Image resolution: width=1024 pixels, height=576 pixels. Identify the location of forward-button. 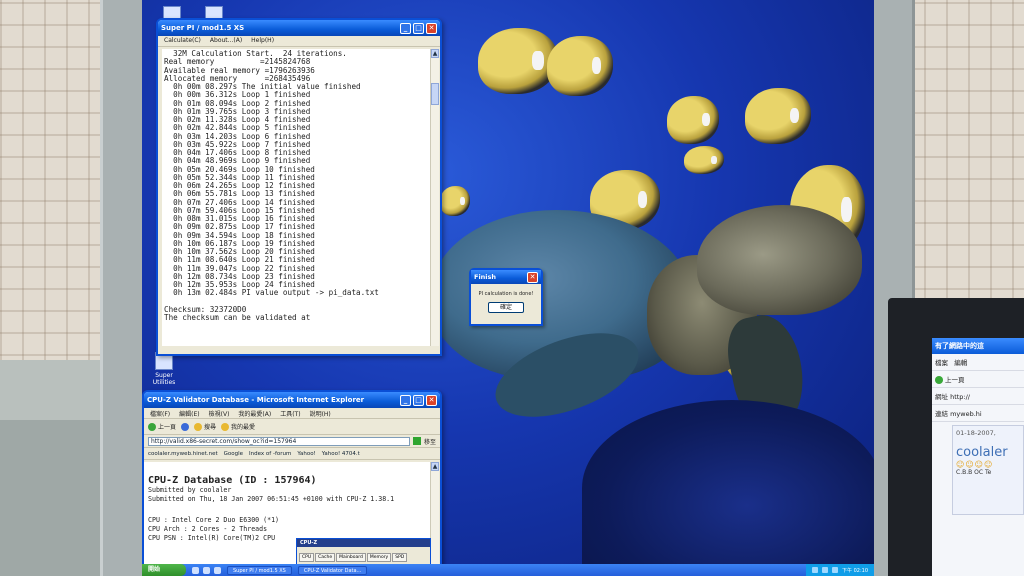
(185, 426).